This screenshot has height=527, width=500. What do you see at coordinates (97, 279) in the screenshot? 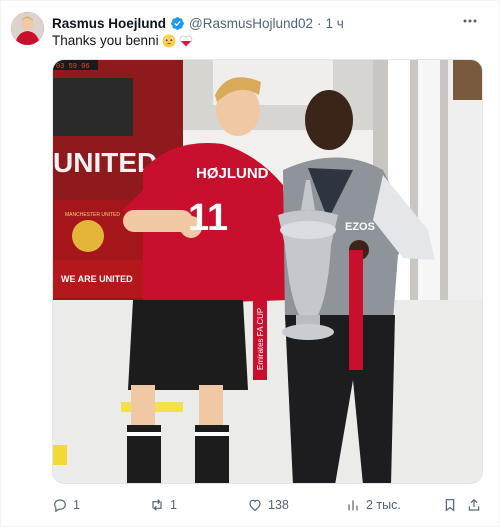
I see `we-are-united-sign: WE ARE UNITED` at bounding box center [97, 279].